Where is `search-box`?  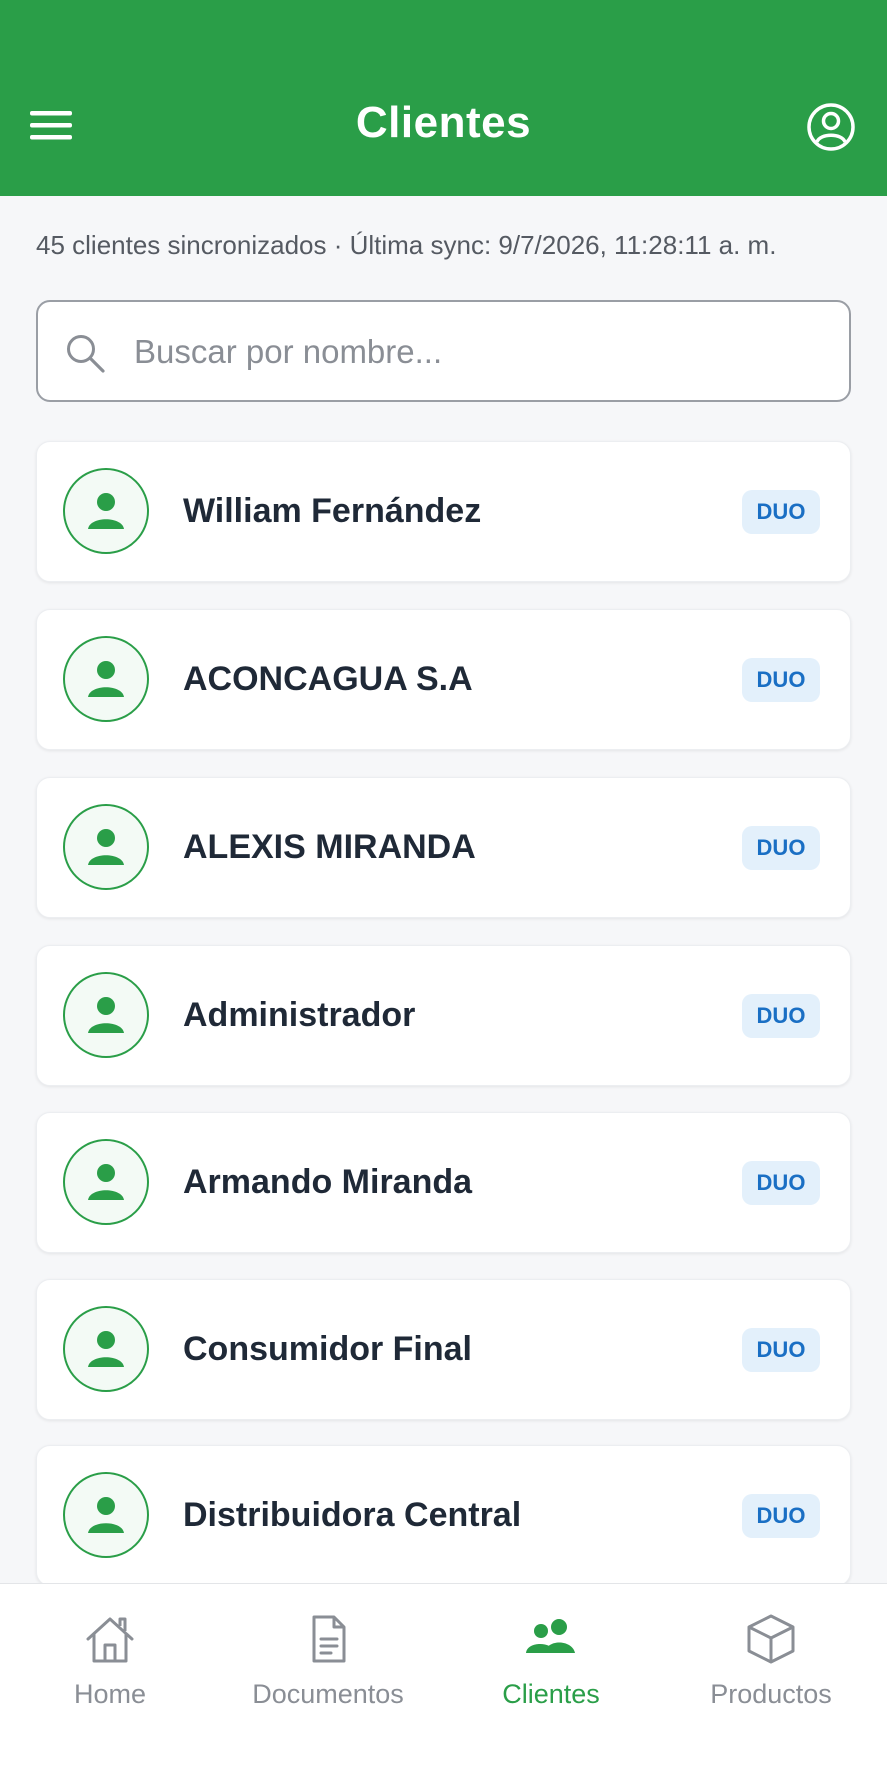
search-box is located at coordinates (443, 351).